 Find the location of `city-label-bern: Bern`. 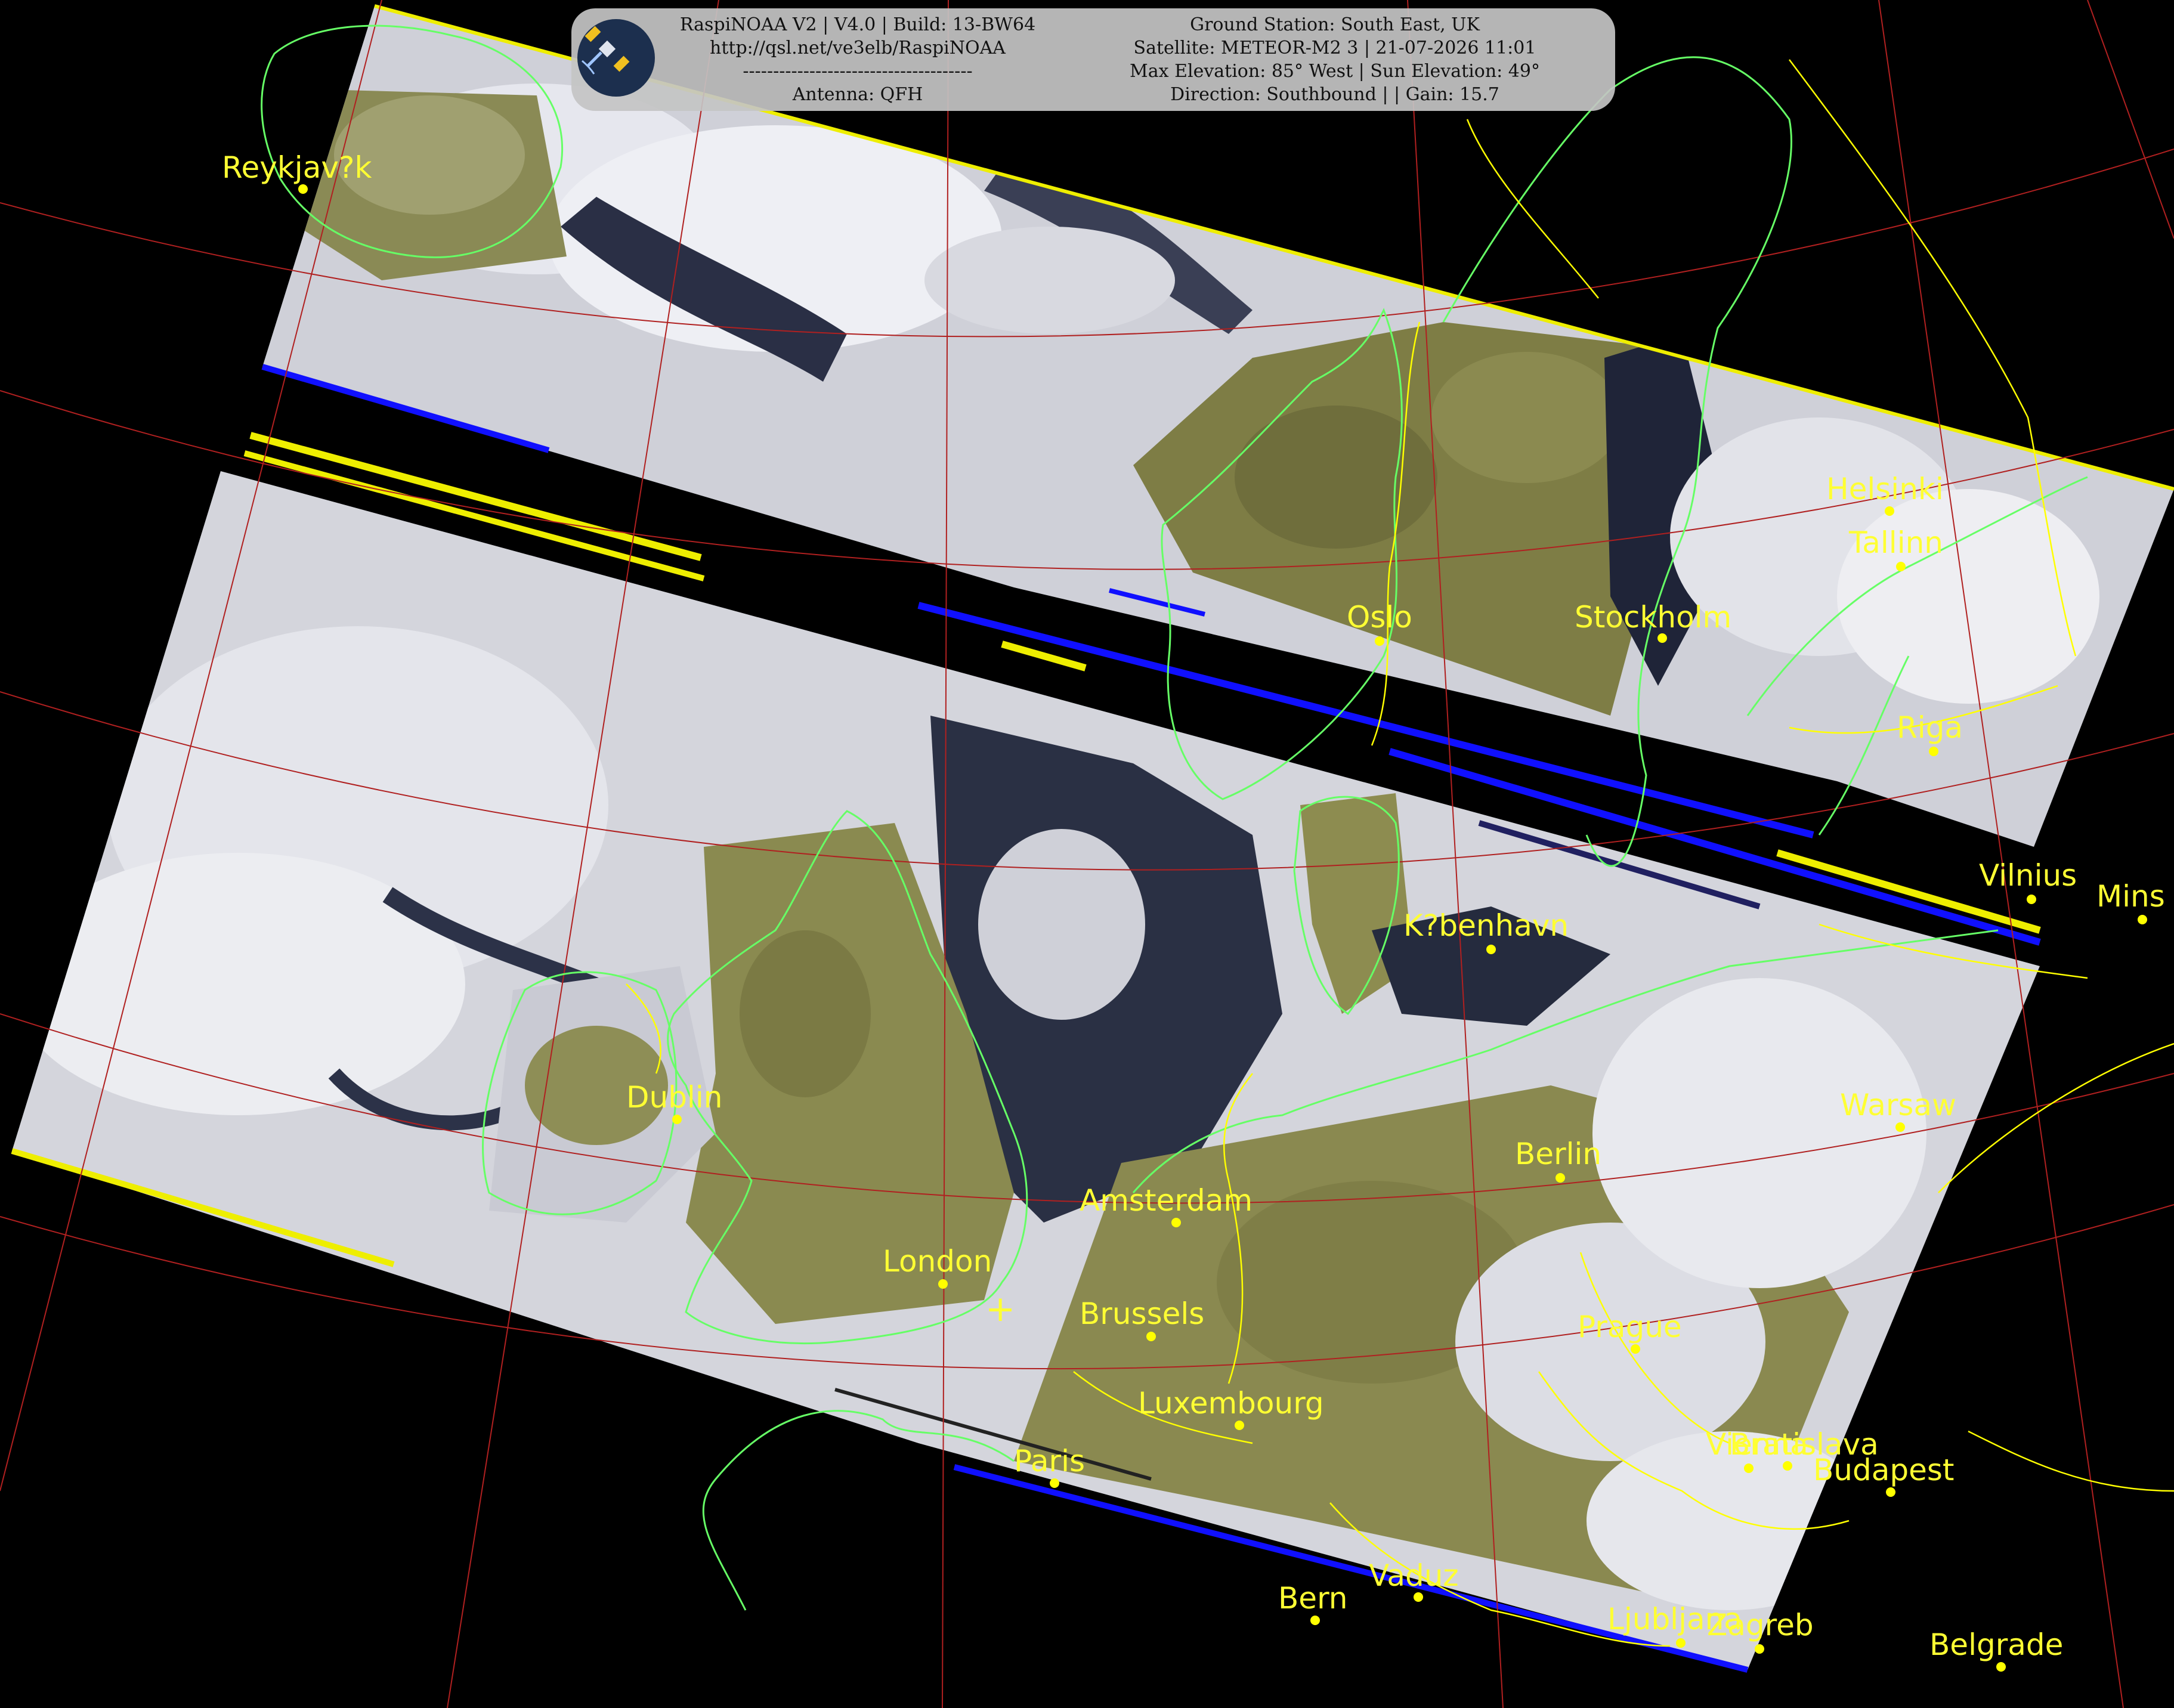

city-label-bern: Bern is located at coordinates (1313, 1598).